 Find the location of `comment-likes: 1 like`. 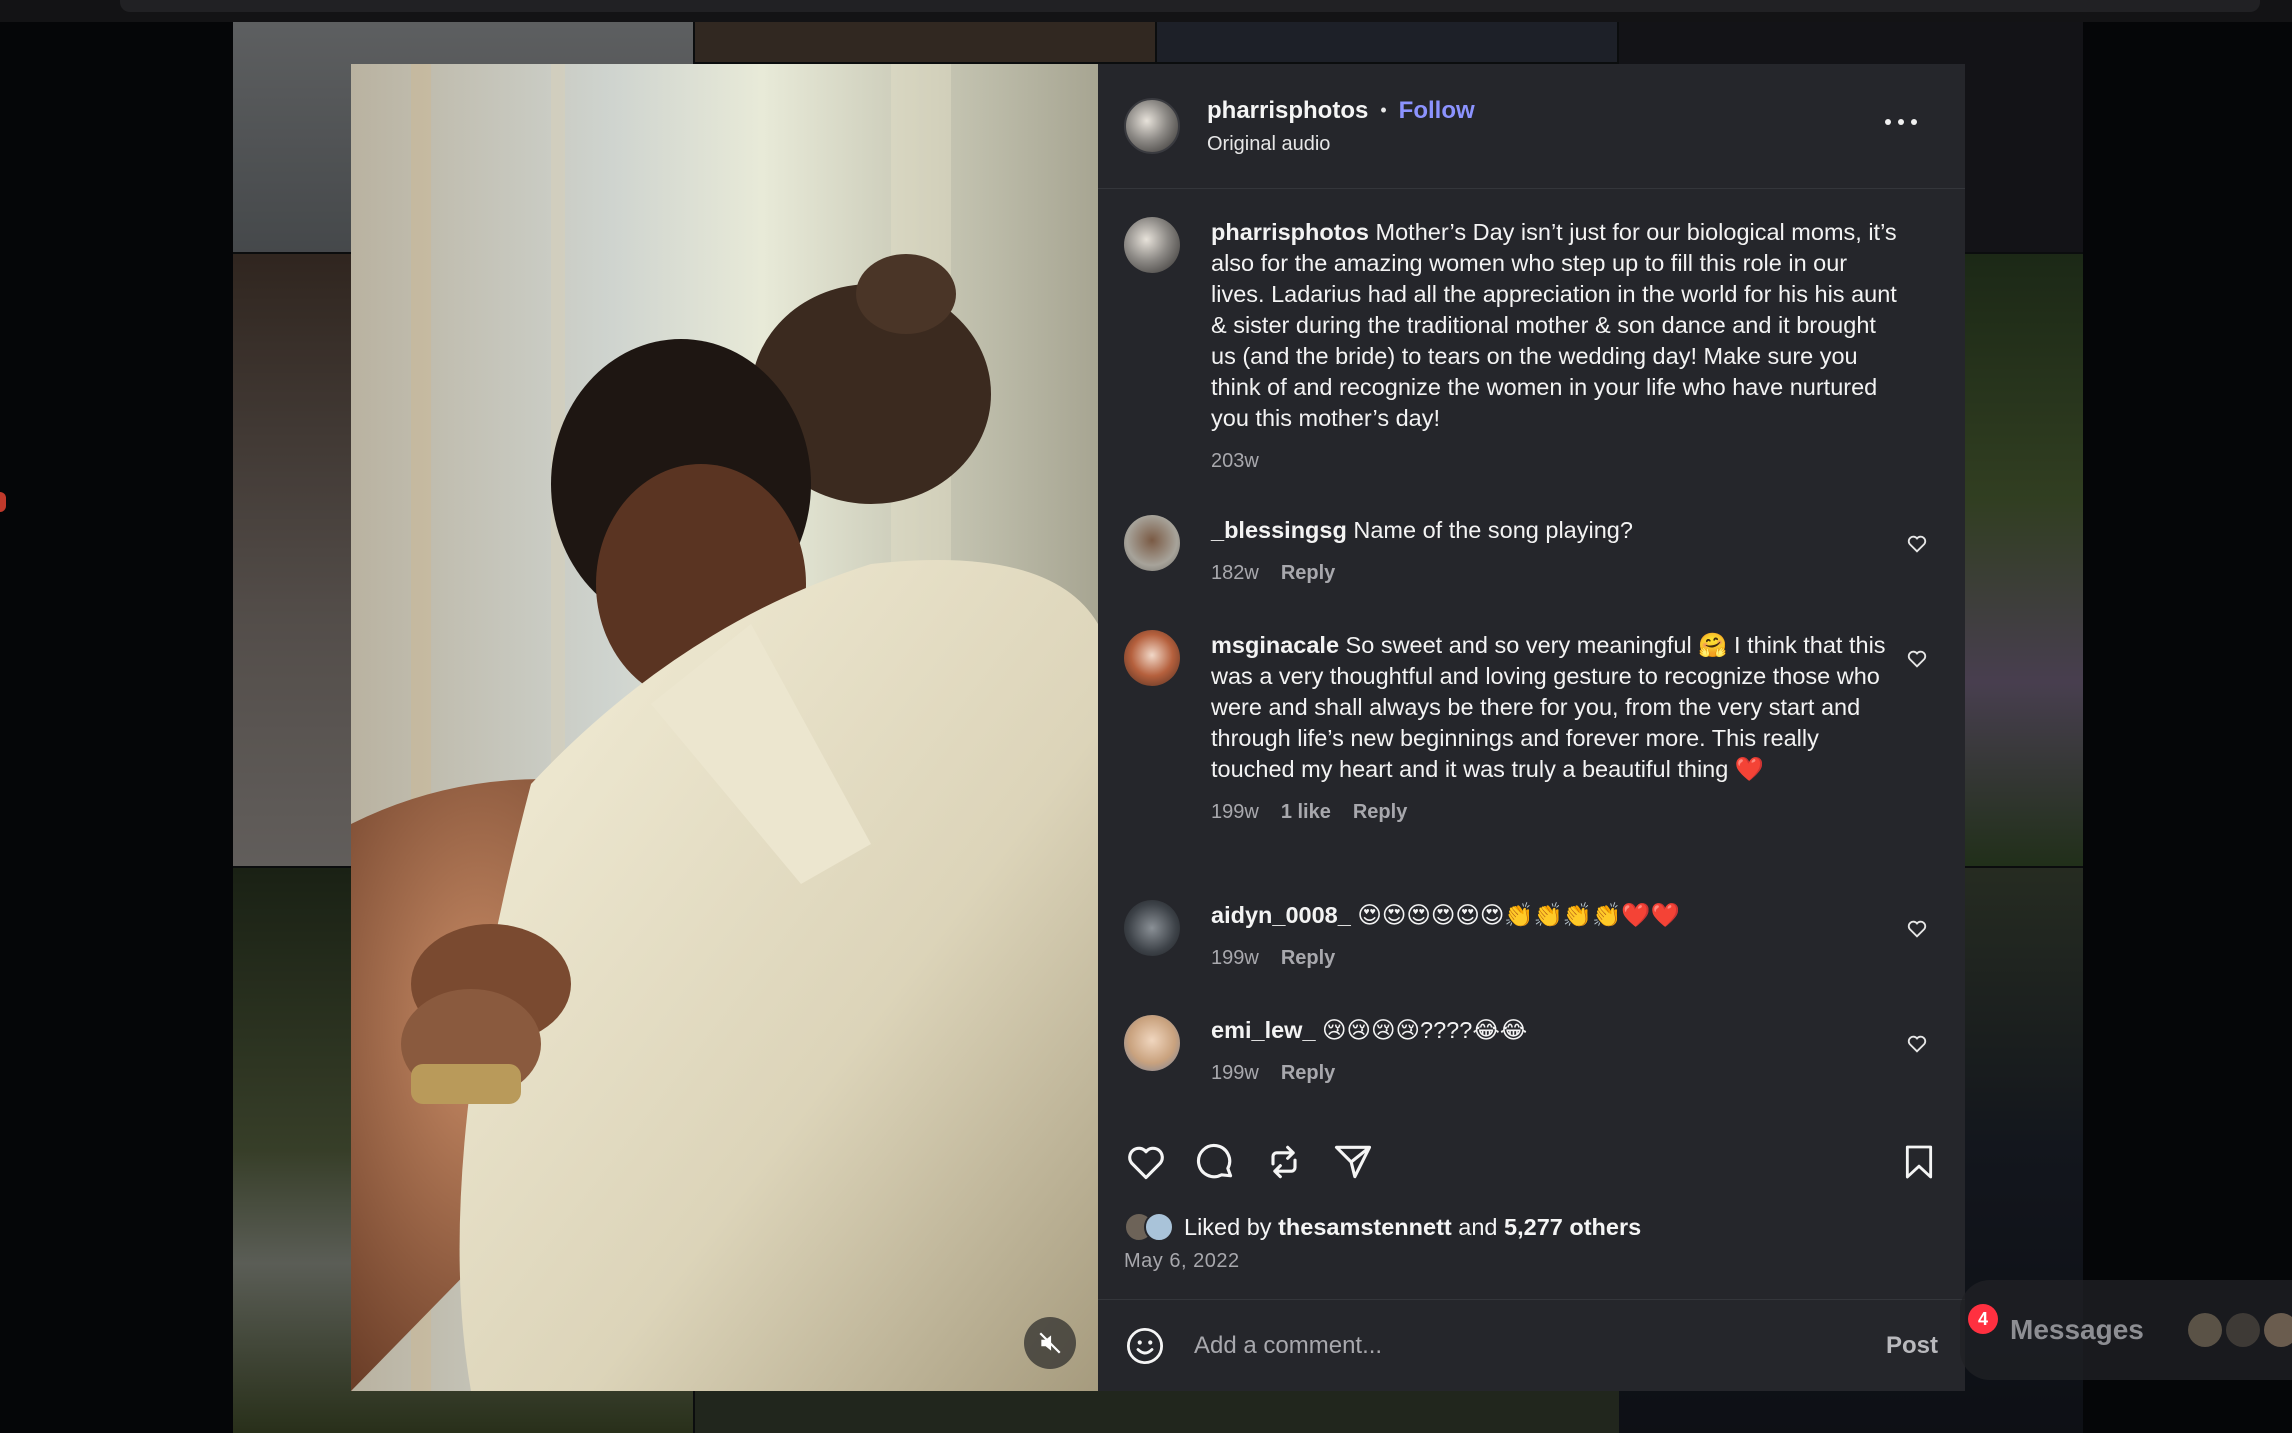

comment-likes: 1 like is located at coordinates (1306, 812).